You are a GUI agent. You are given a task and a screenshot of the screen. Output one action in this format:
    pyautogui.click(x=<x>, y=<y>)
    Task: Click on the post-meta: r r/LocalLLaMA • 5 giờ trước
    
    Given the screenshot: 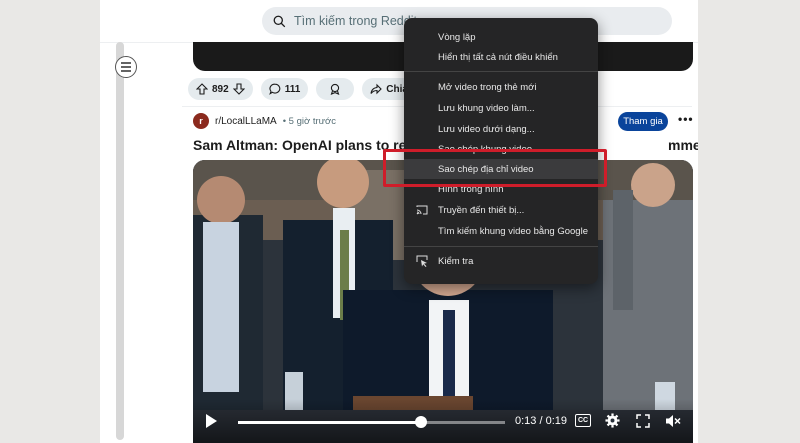 What is the action you would take?
    pyautogui.click(x=264, y=121)
    